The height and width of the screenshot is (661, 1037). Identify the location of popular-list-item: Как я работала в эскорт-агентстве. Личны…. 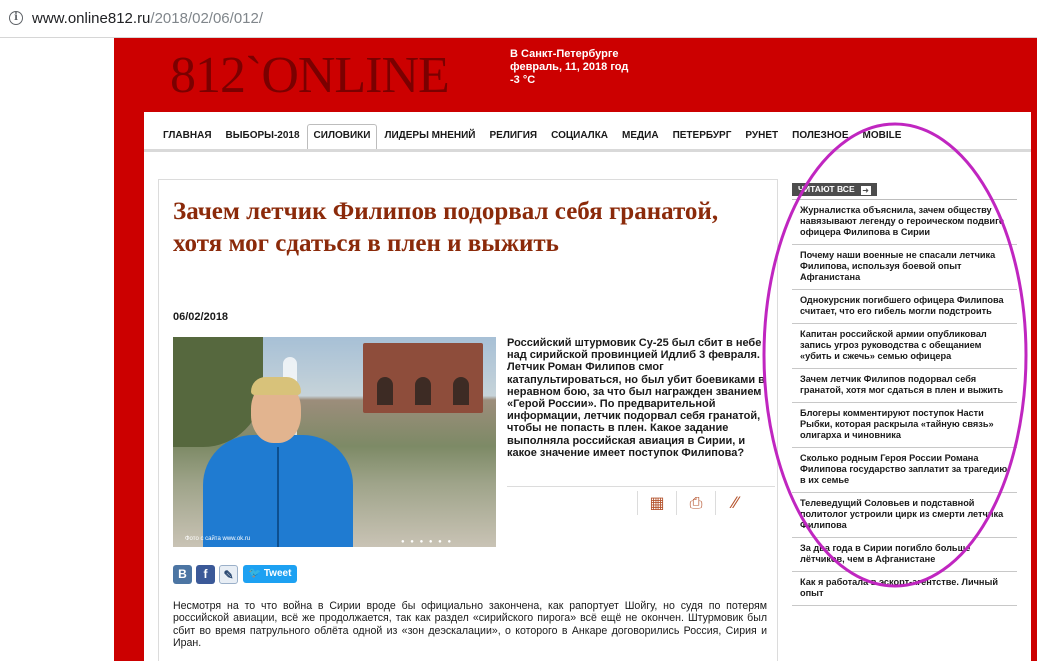
(904, 589).